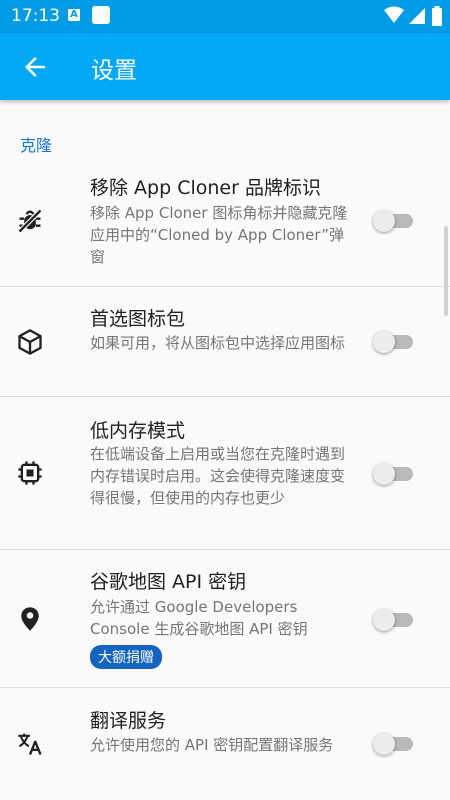 This screenshot has width=450, height=800. Describe the element at coordinates (114, 71) in the screenshot. I see `page-title: 设置` at that location.